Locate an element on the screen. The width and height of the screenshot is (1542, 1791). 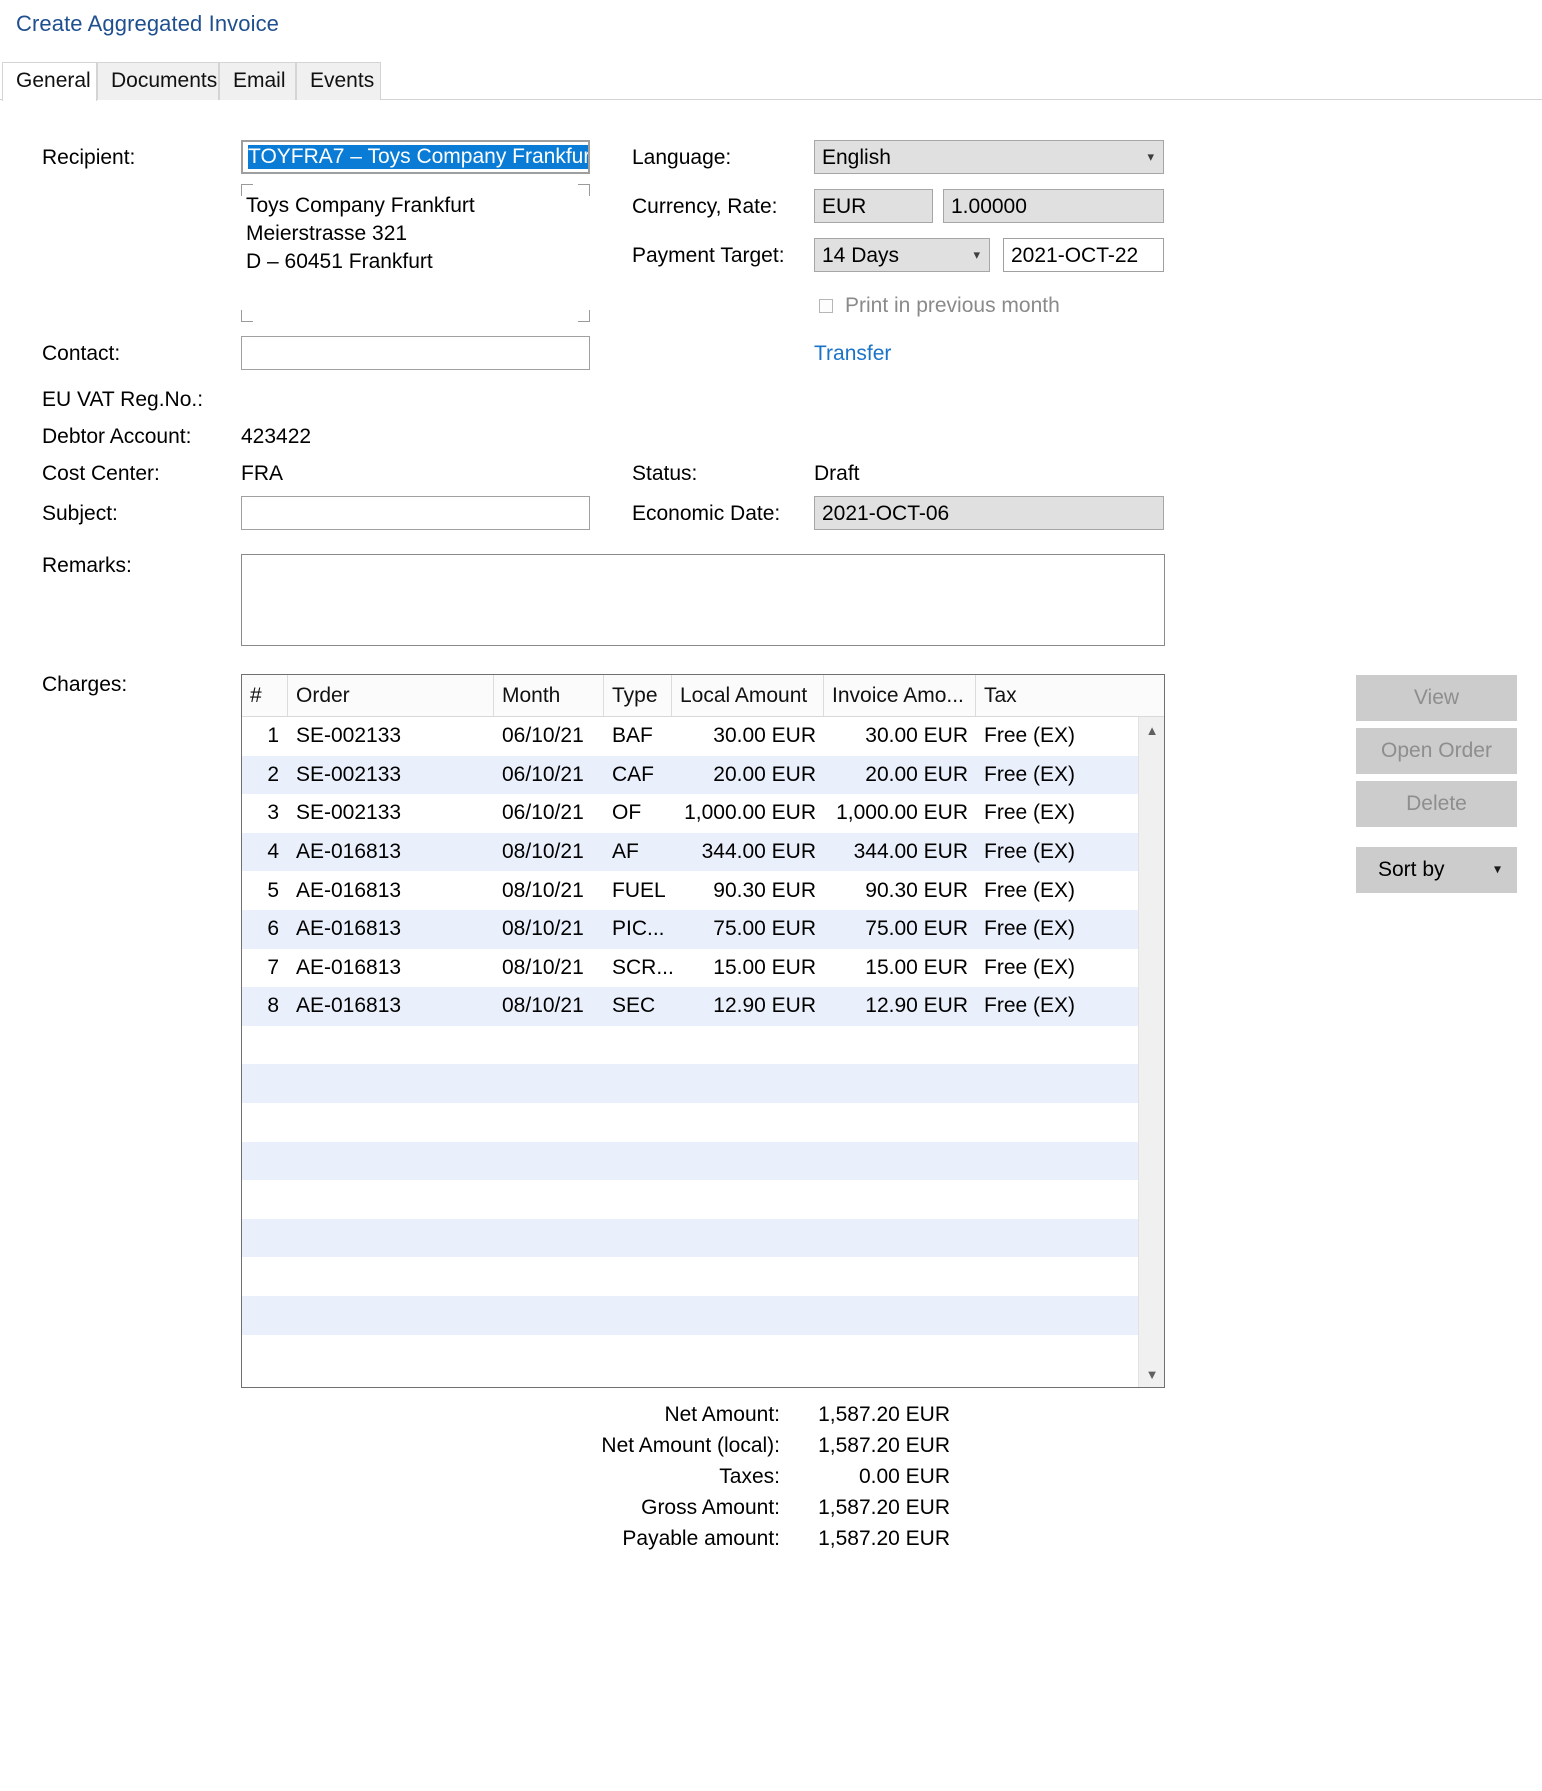
subject-input is located at coordinates (415, 513).